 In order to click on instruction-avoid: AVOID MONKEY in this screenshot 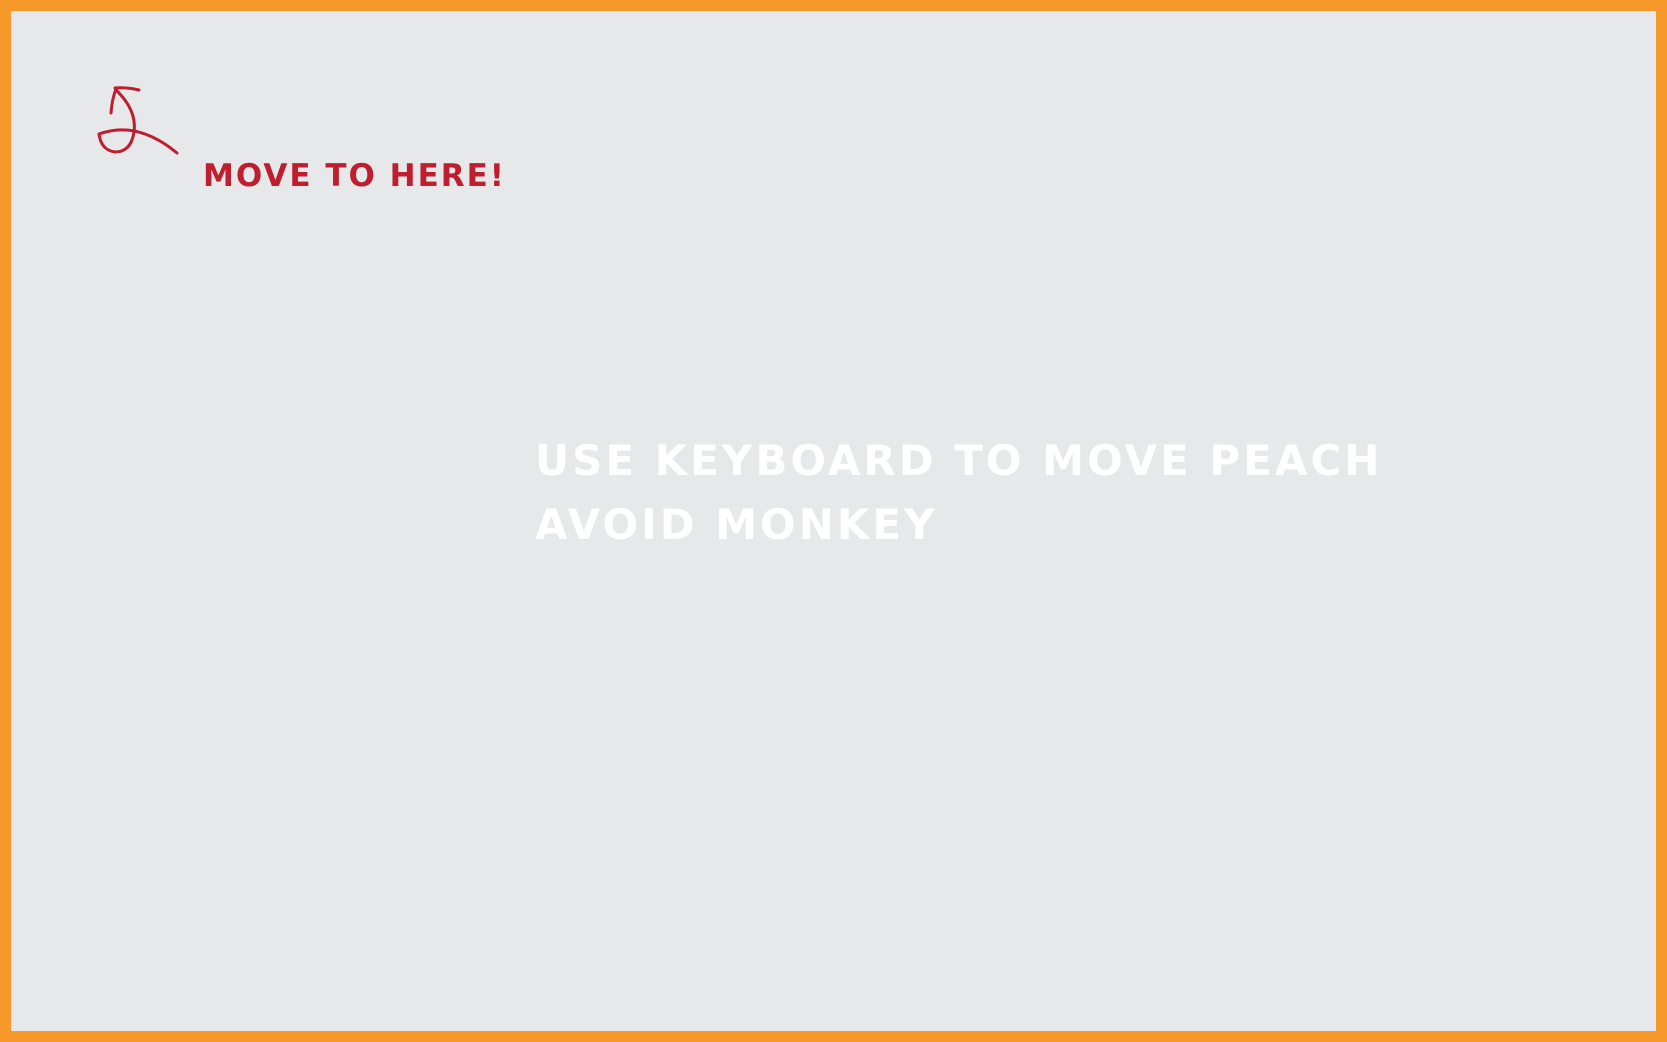, I will do `click(736, 524)`.